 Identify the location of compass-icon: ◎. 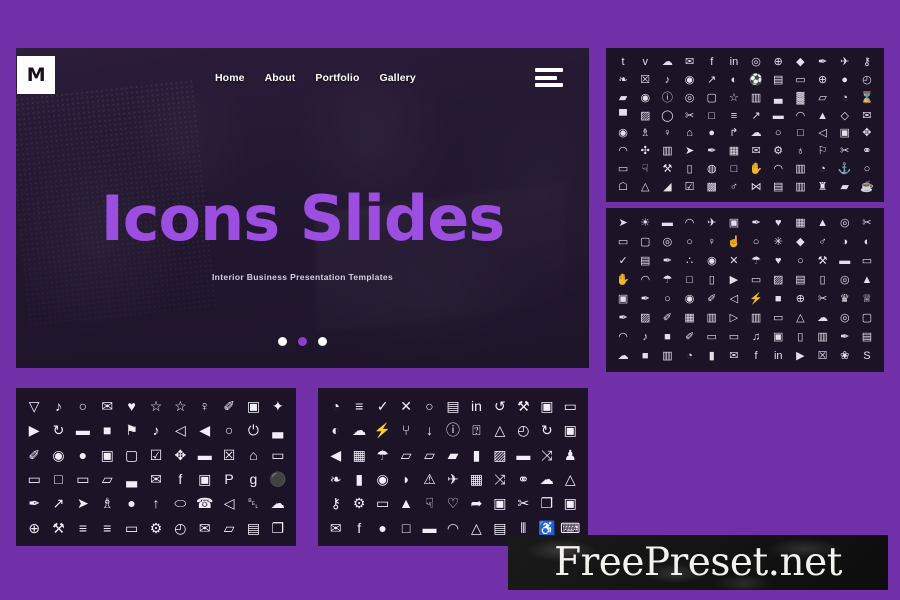
(845, 223).